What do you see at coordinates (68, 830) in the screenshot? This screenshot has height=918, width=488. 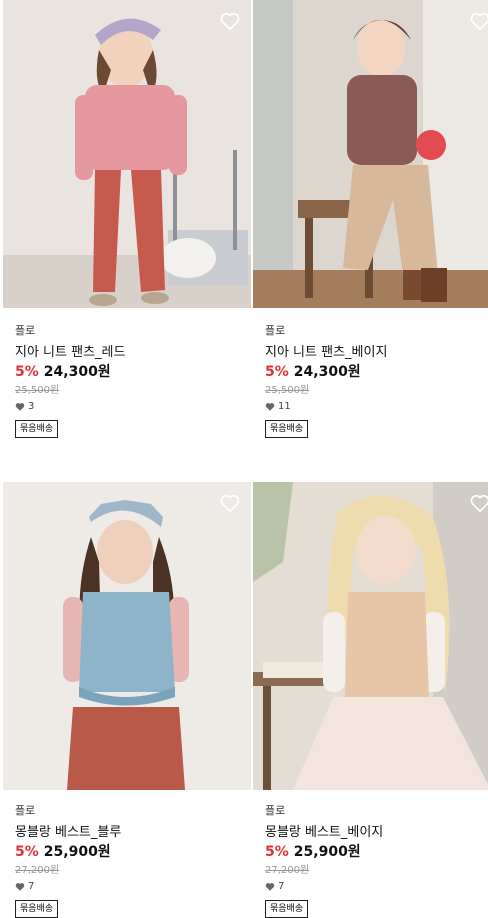 I see `product-name: 몽블랑 베스트_블루` at bounding box center [68, 830].